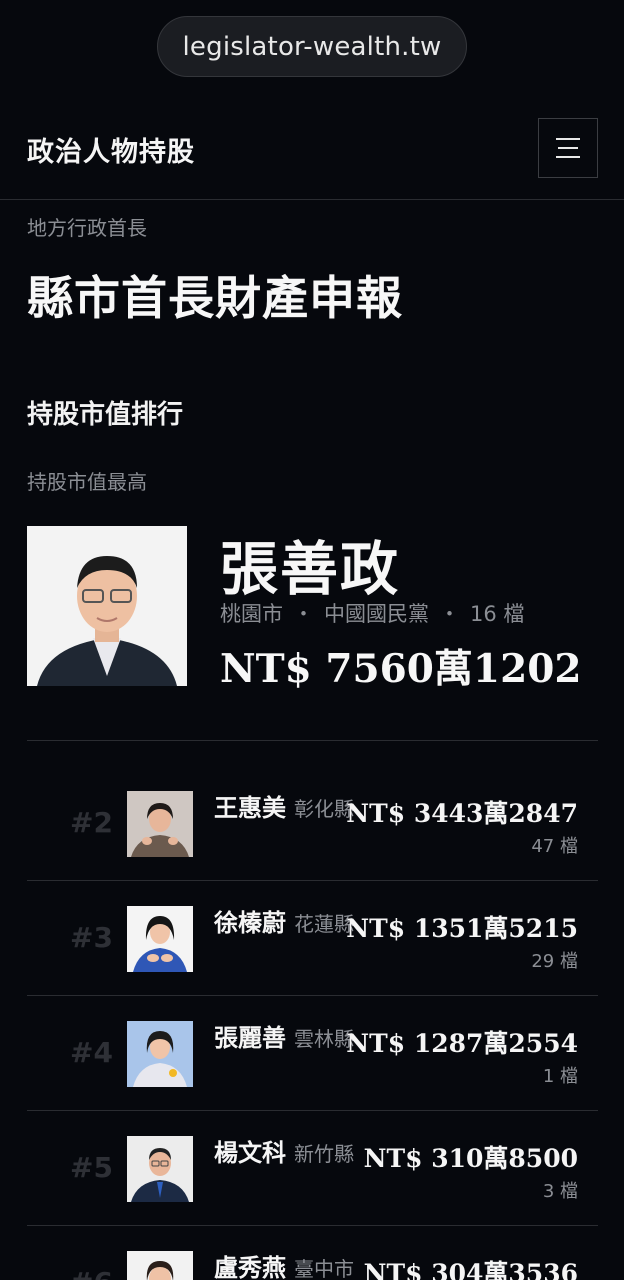 Image resolution: width=624 pixels, height=1280 pixels. What do you see at coordinates (250, 808) in the screenshot?
I see `mayor-name: 王惠美` at bounding box center [250, 808].